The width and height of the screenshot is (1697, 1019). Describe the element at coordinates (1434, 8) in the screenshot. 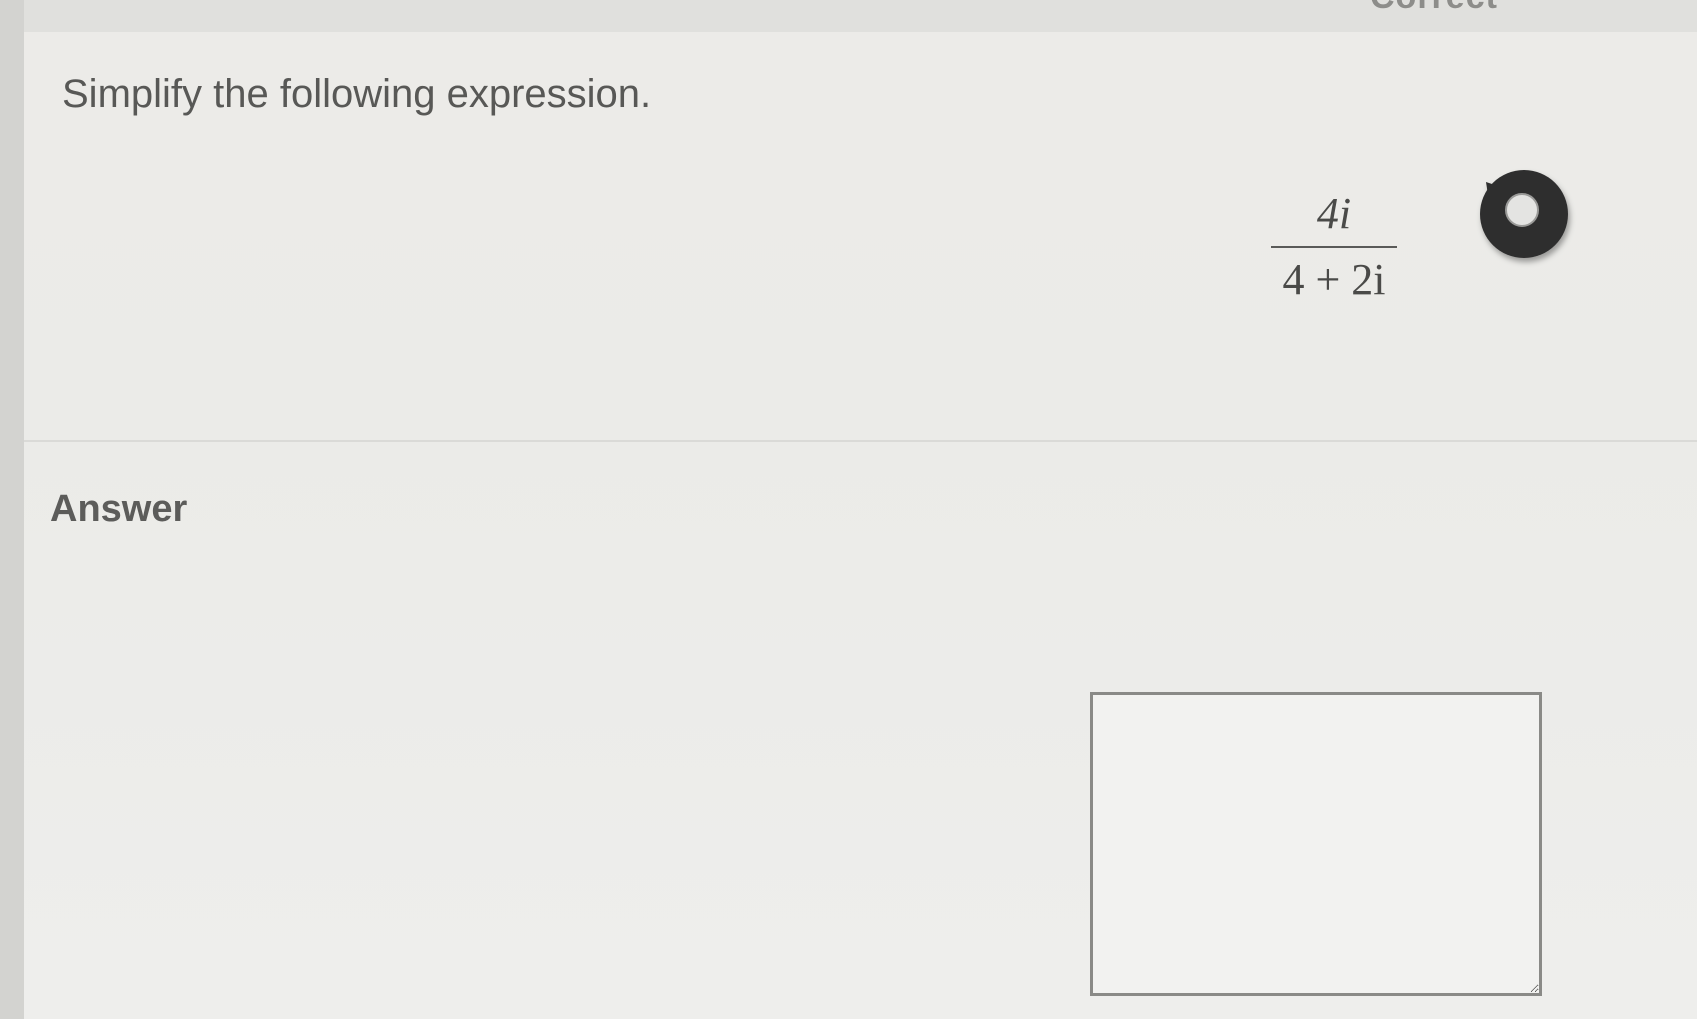

I see `status-text: Correct` at that location.